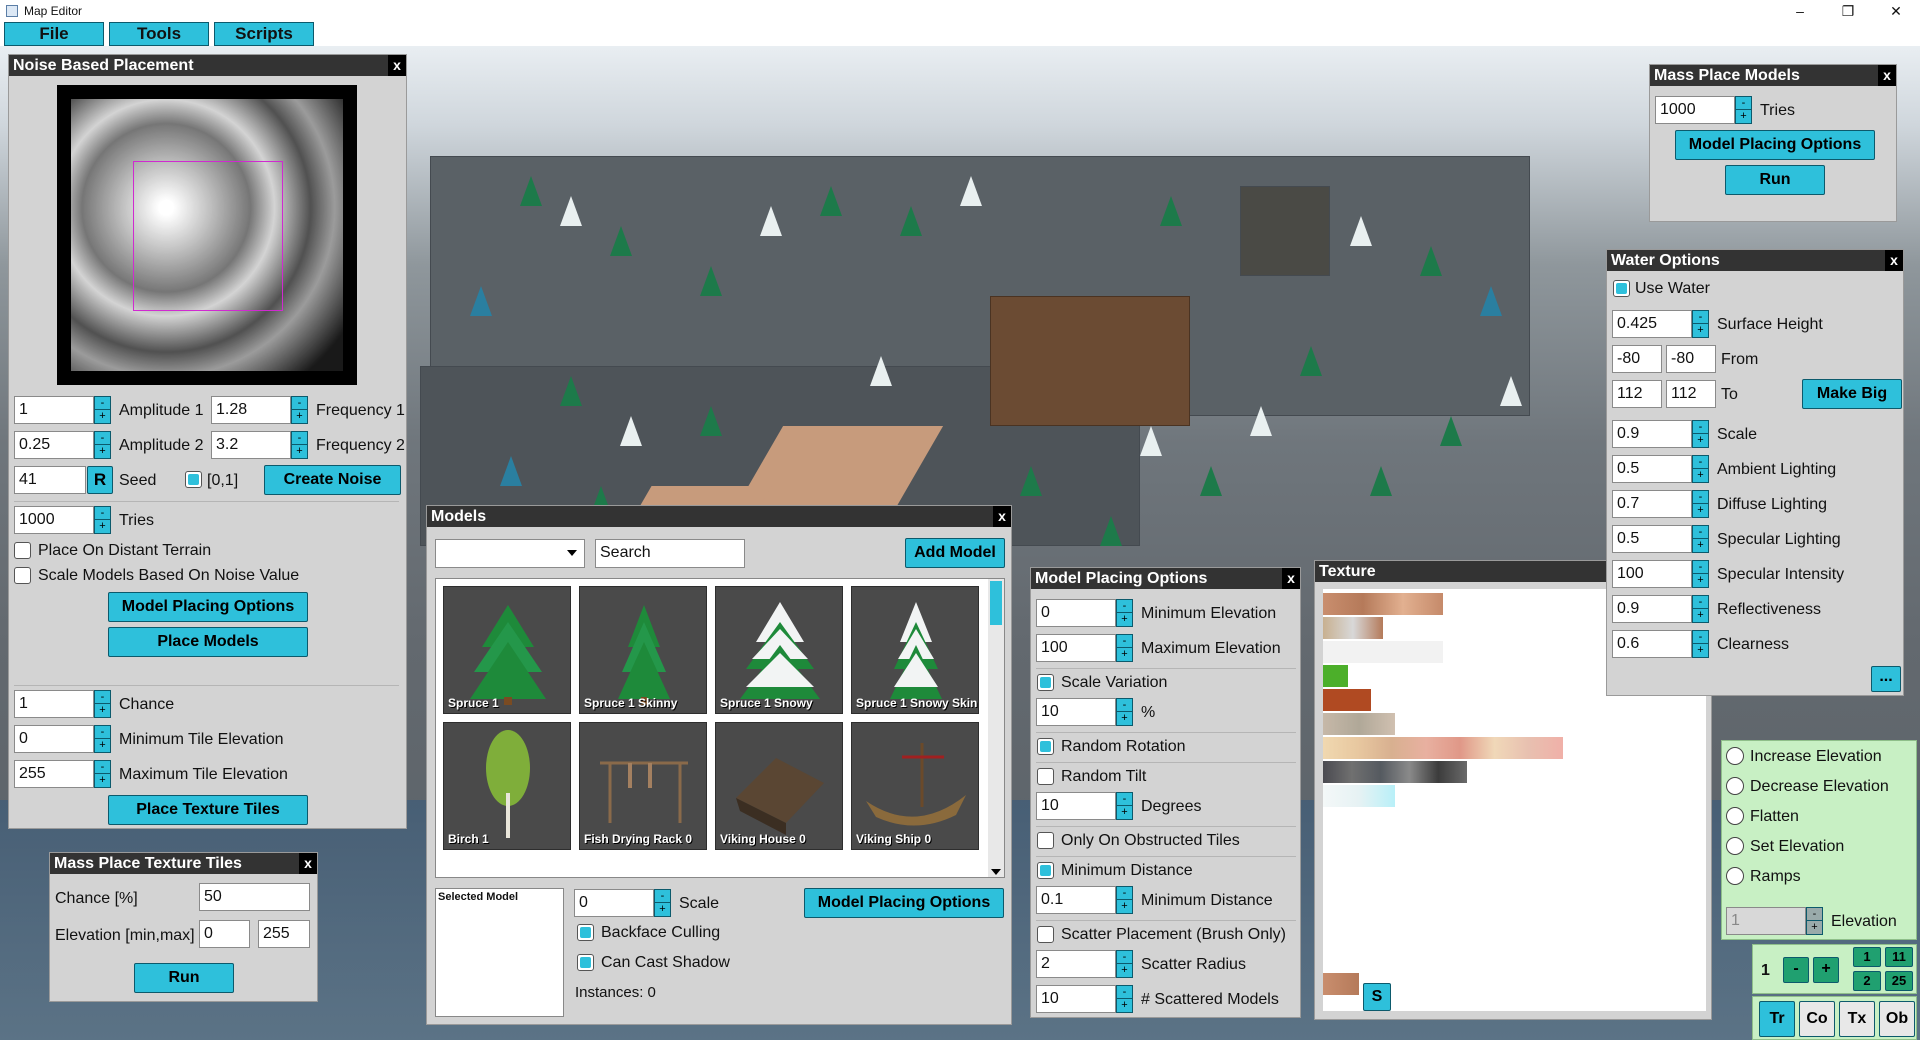 The image size is (1920, 1040). What do you see at coordinates (1002, 516) in the screenshot?
I see `models-close-button: x` at bounding box center [1002, 516].